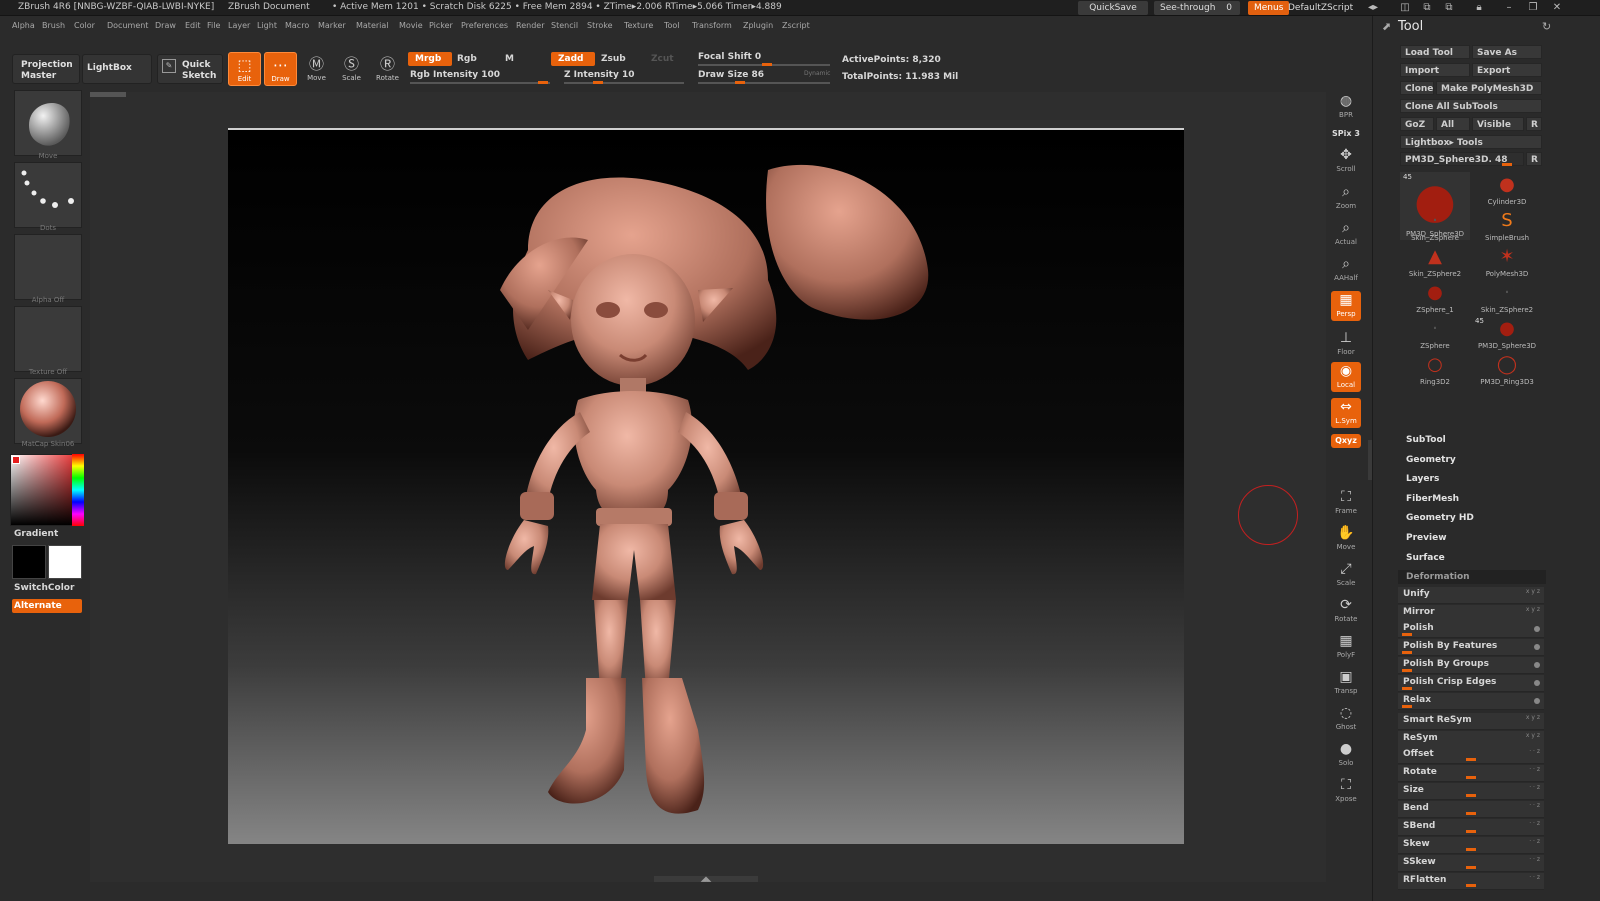 Image resolution: width=1600 pixels, height=901 pixels. I want to click on deform-rotate-row: Rotate · · z, so click(1471, 773).